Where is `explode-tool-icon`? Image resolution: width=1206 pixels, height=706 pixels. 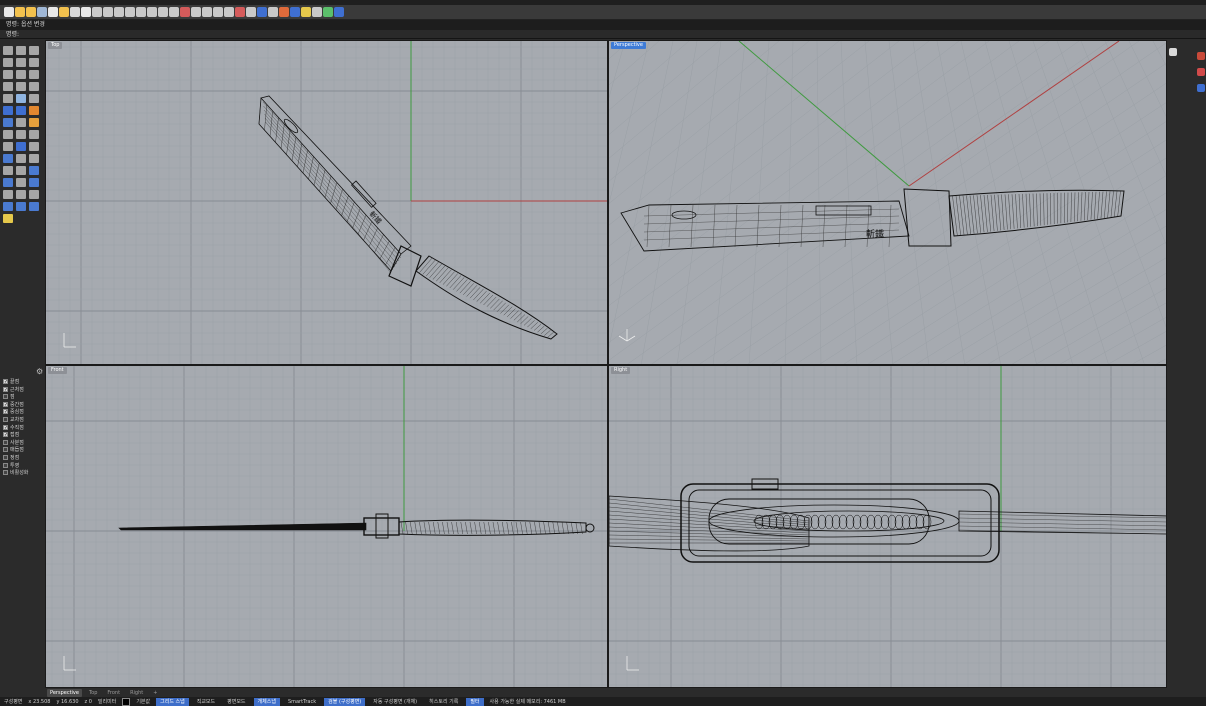 explode-tool-icon is located at coordinates (8, 170).